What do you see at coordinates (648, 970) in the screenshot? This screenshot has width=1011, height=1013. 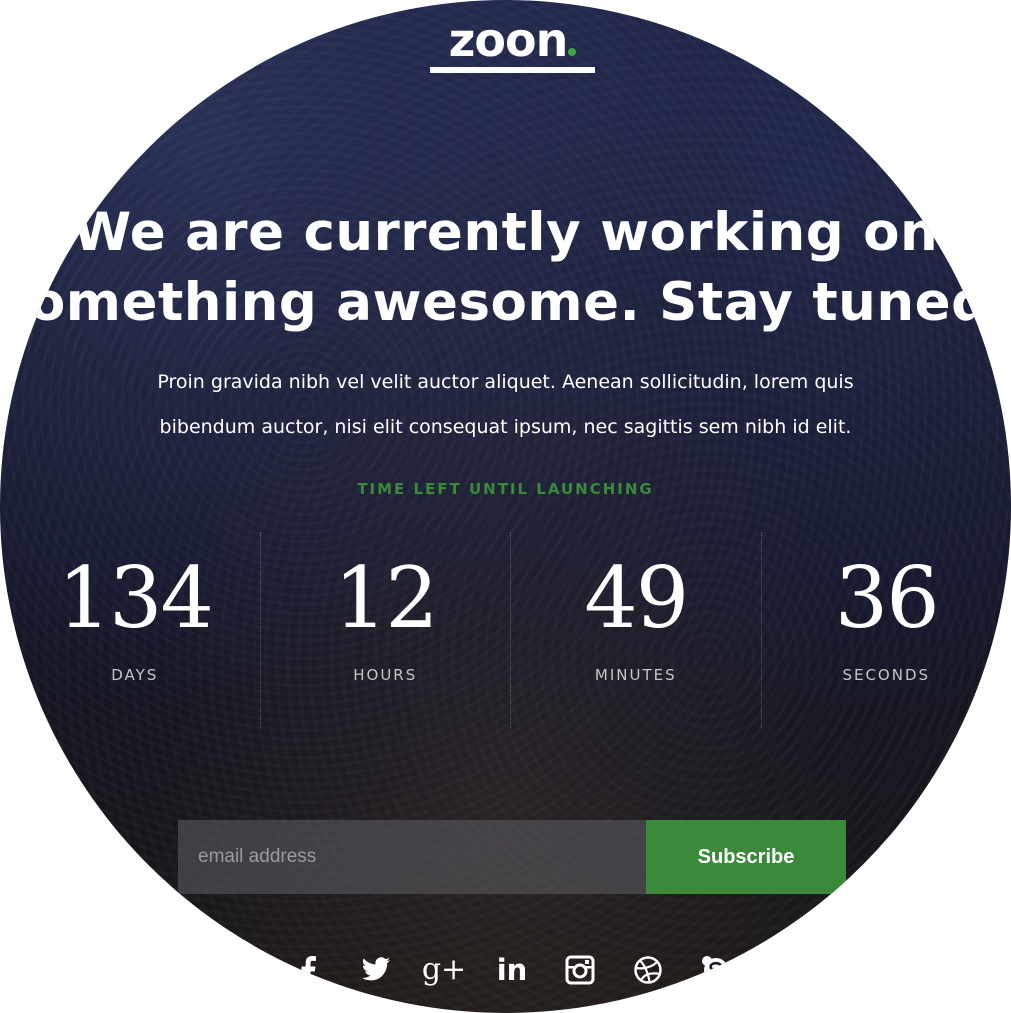 I see `dribbble-icon` at bounding box center [648, 970].